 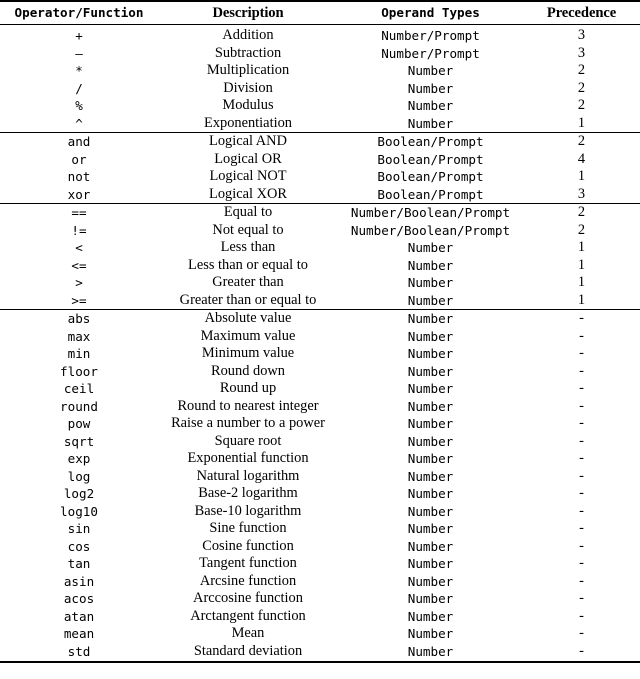 I want to click on cell-operator: +, so click(x=79, y=35).